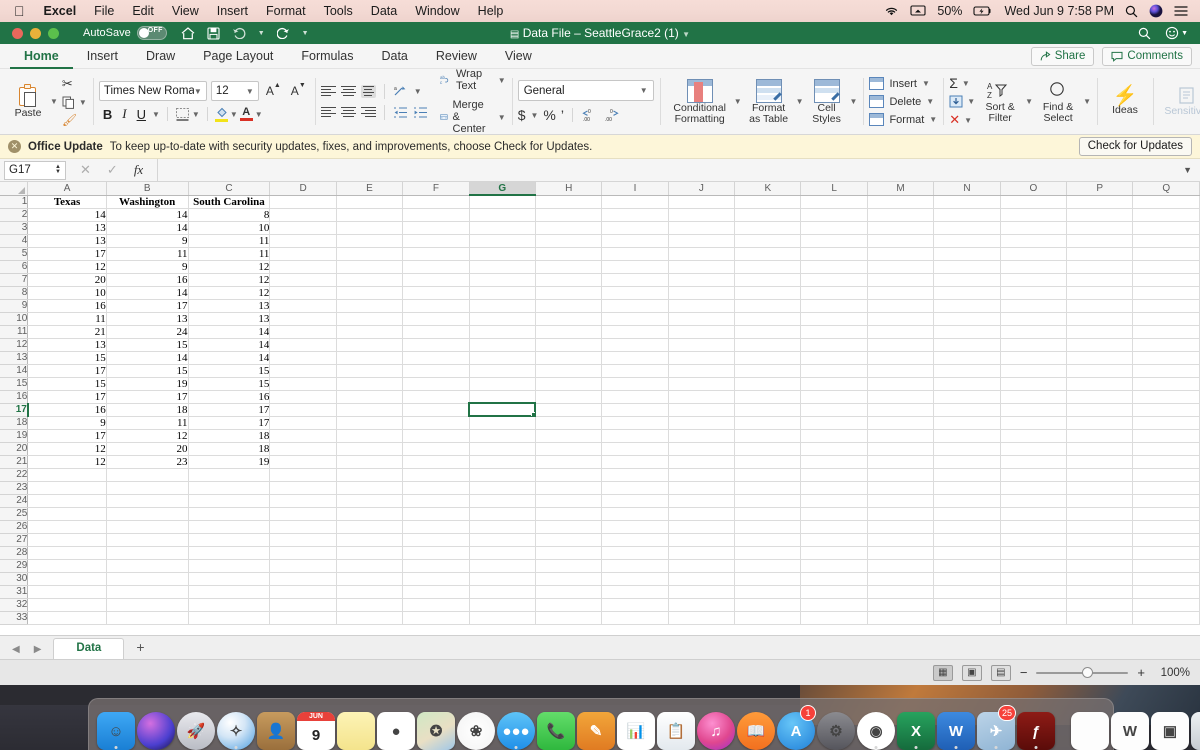 The height and width of the screenshot is (750, 1200). Describe the element at coordinates (756, 728) in the screenshot. I see `dock-item-ibooks: 📖` at that location.